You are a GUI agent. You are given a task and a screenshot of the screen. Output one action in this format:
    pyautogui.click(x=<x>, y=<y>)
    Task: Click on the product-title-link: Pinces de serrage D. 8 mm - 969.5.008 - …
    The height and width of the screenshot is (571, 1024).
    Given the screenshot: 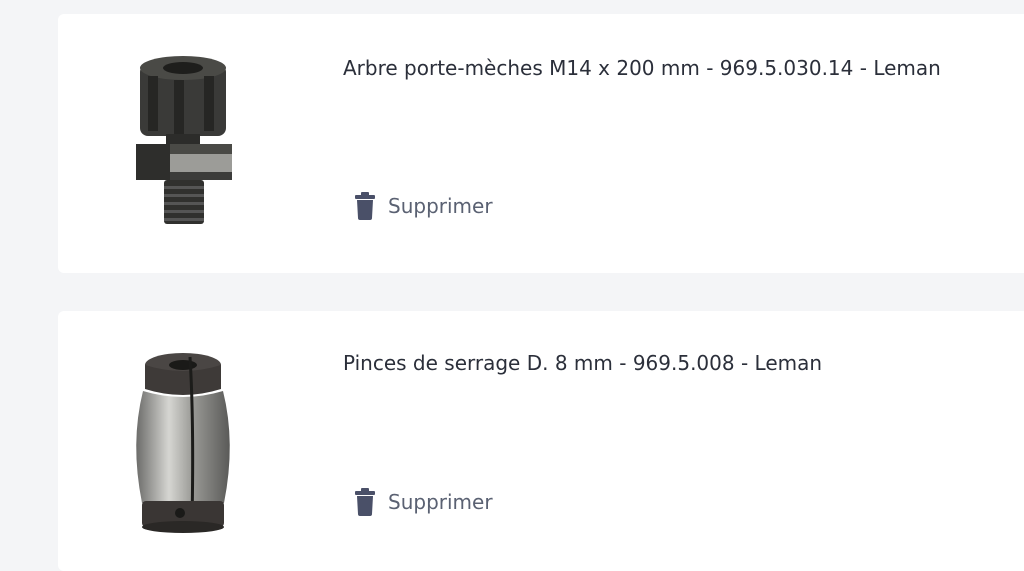 What is the action you would take?
    pyautogui.click(x=582, y=363)
    